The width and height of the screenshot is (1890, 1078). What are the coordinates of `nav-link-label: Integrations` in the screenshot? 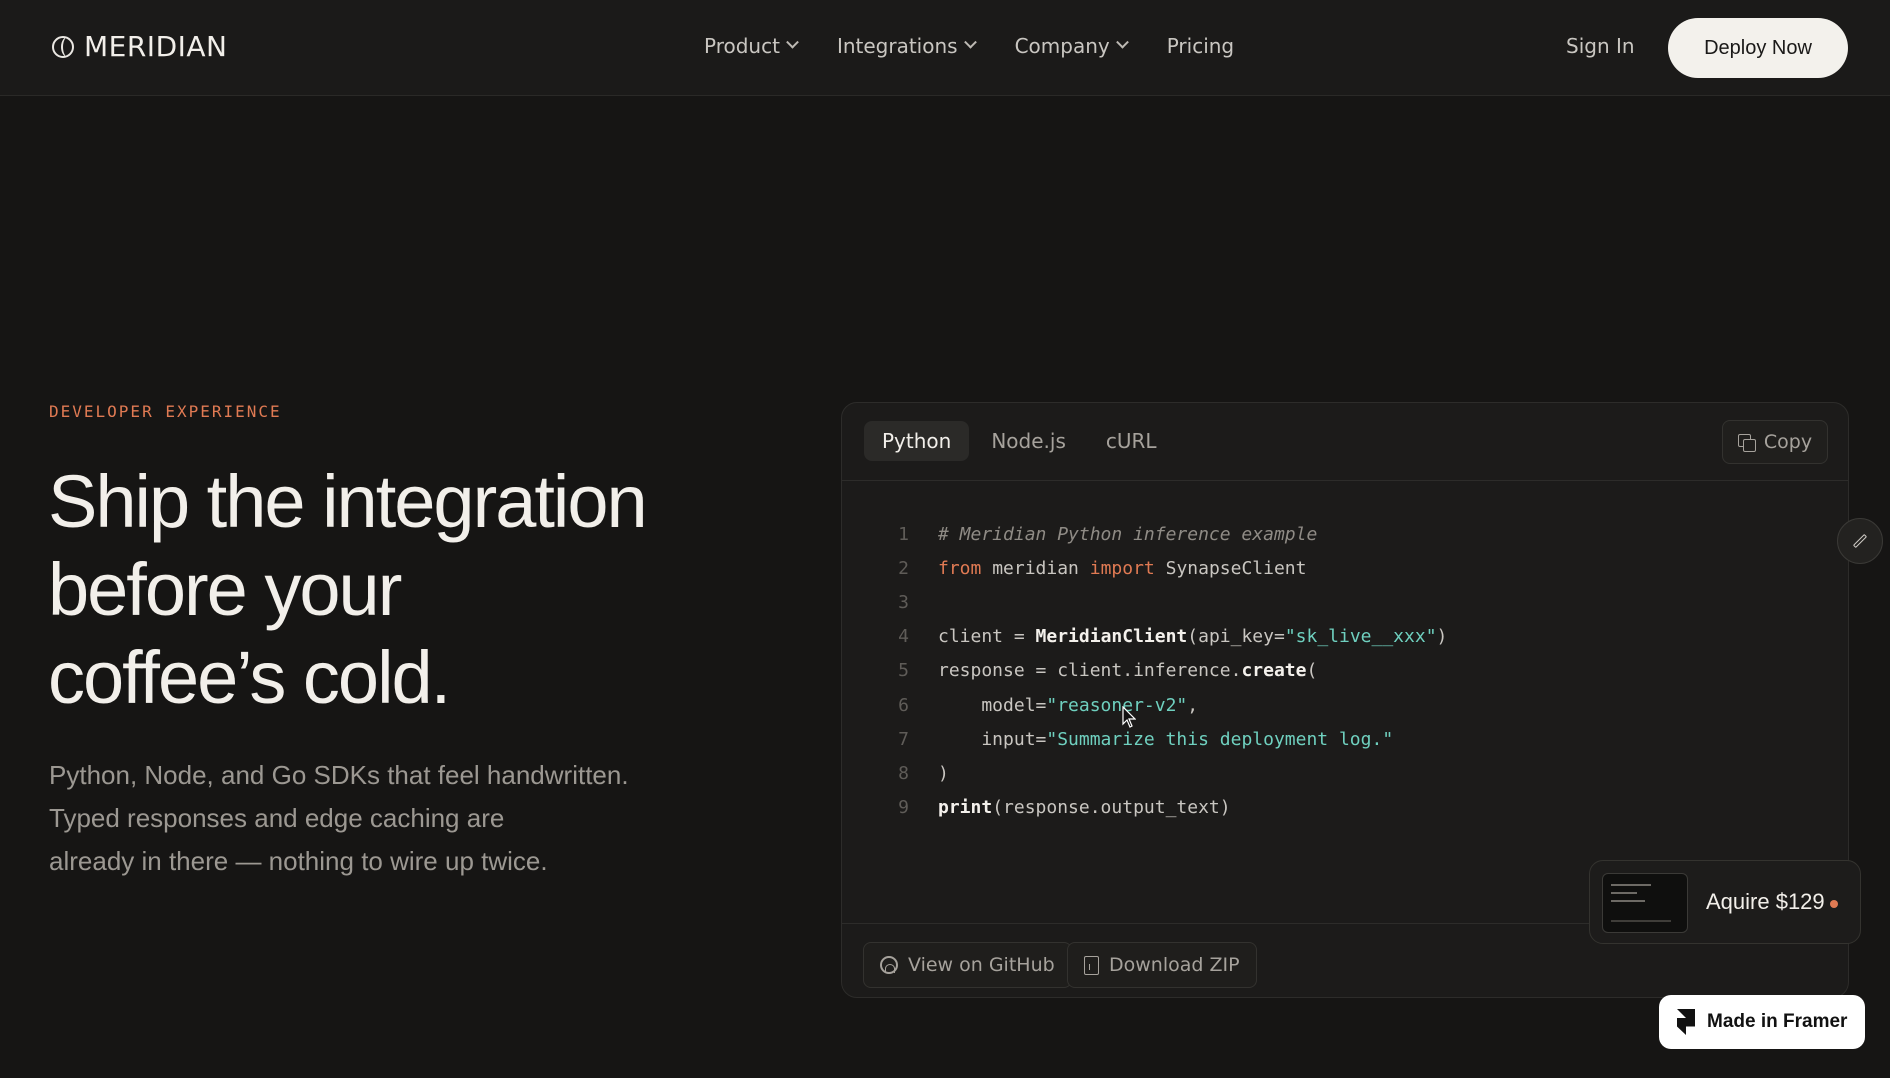 It's located at (897, 46).